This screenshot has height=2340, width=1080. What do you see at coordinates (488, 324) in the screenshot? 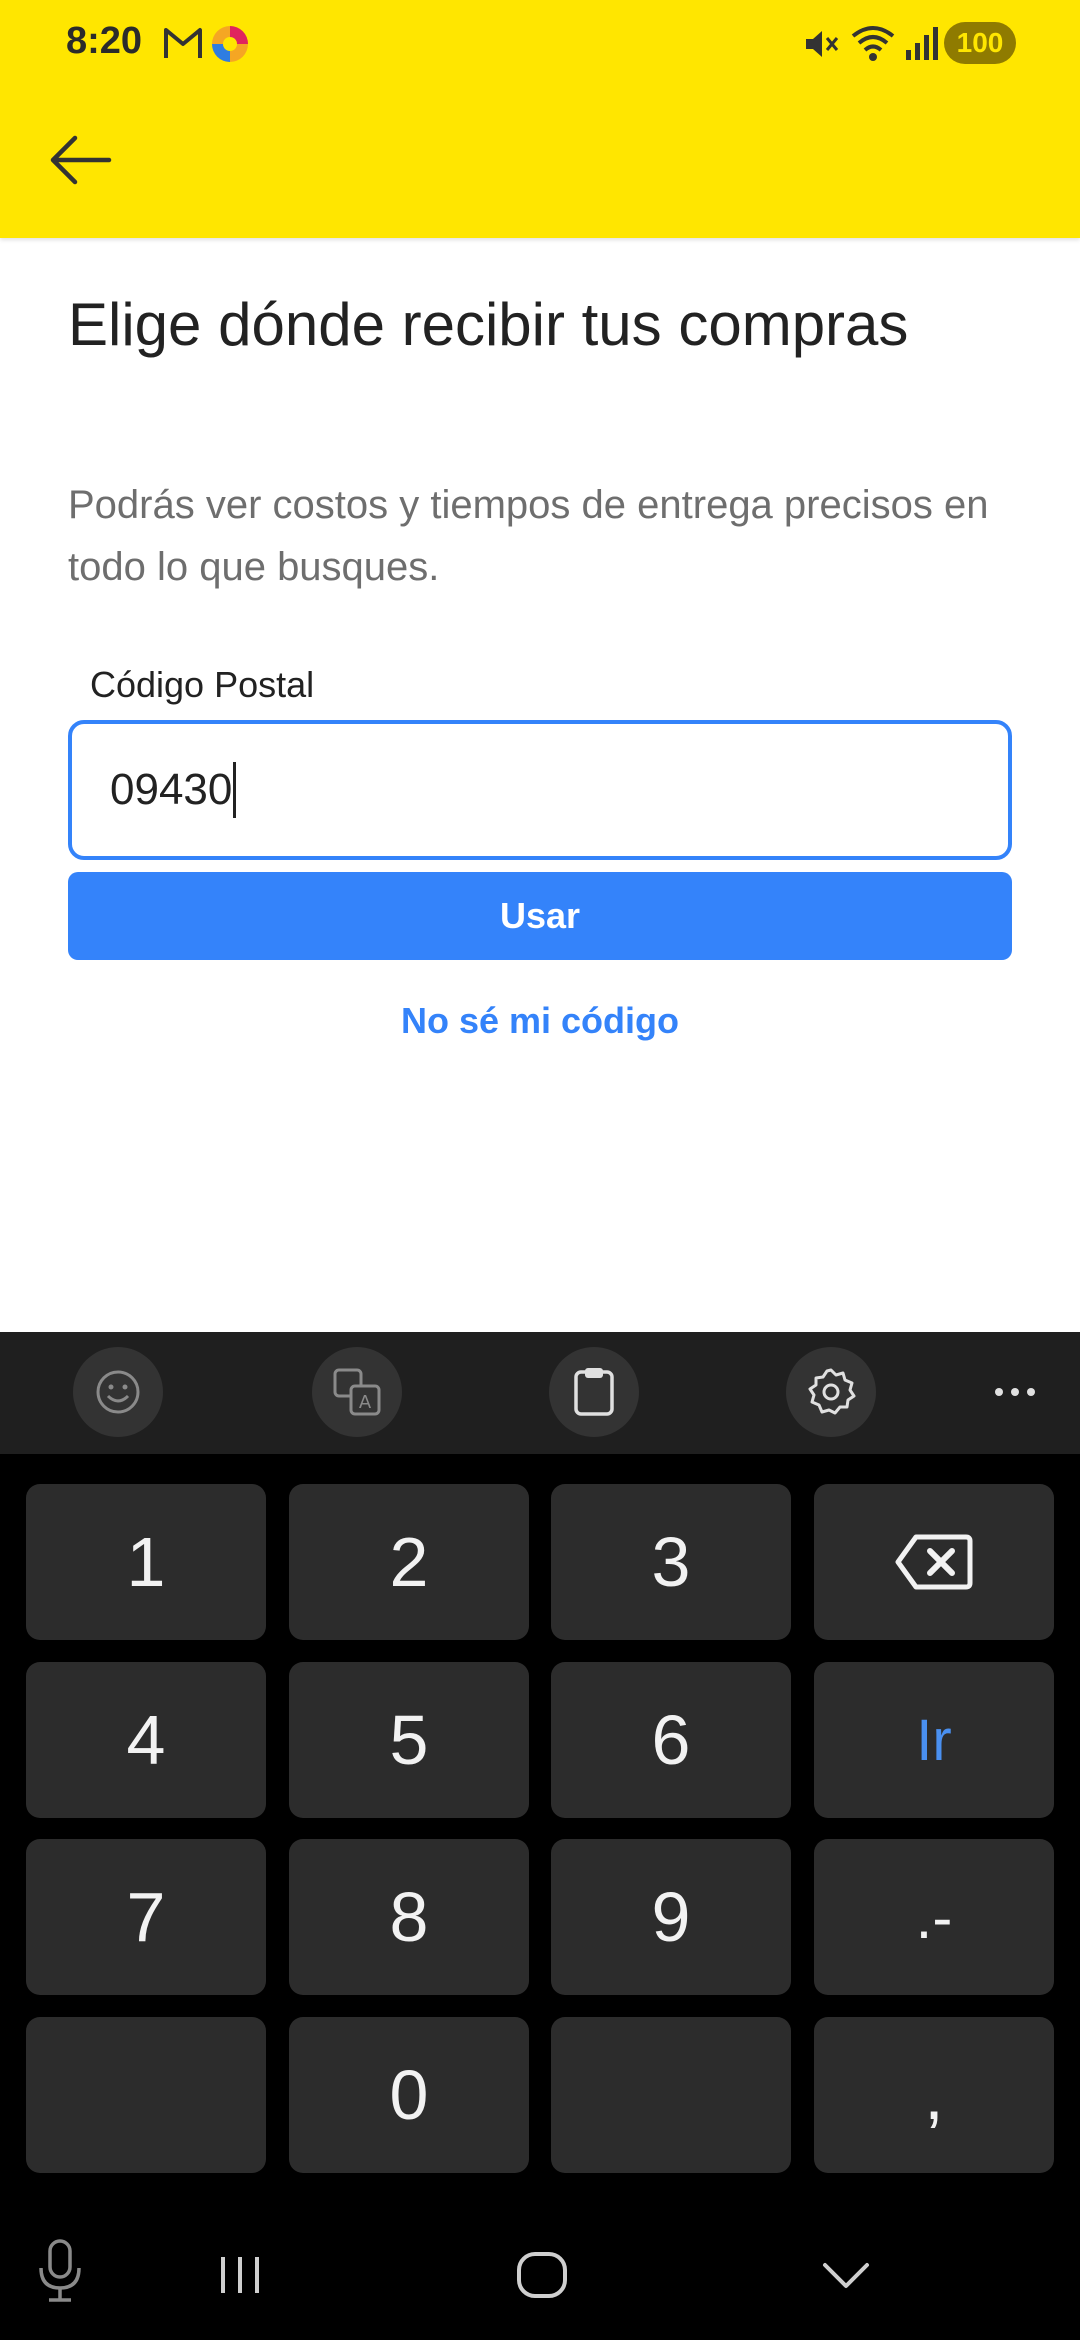
I see `page-title: Elige dónde recibir tus compras` at bounding box center [488, 324].